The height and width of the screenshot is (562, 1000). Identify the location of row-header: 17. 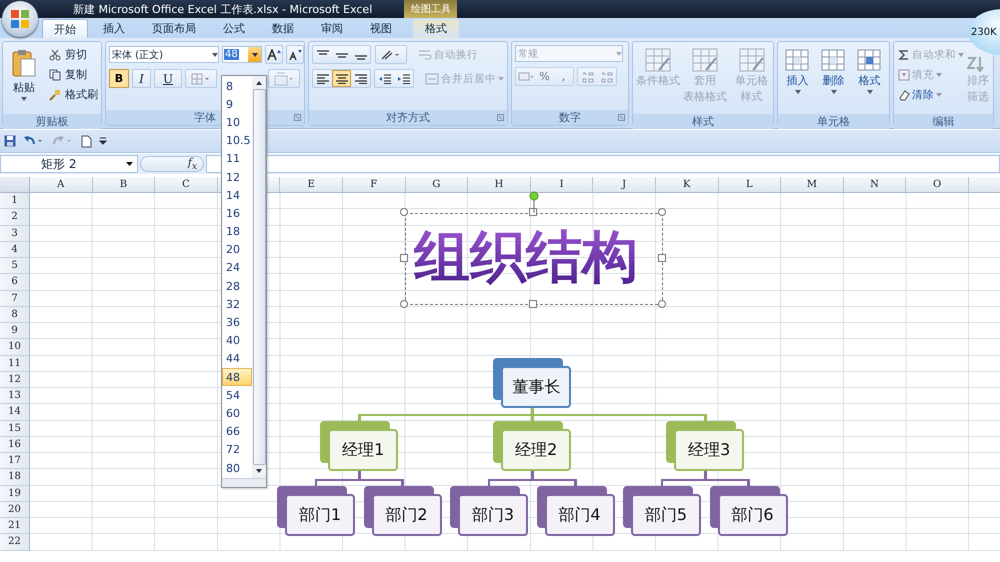
(15, 461).